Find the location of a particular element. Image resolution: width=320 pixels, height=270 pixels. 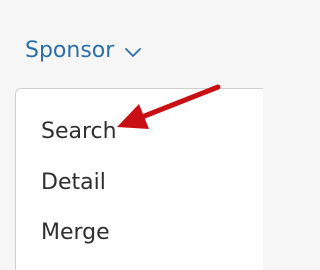

menu-item-detail: Detail is located at coordinates (73, 183).